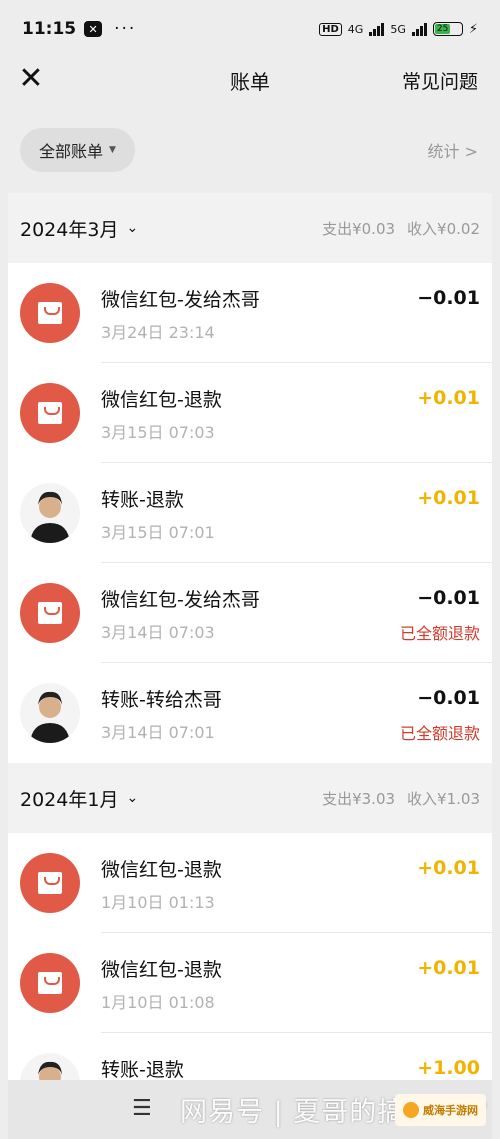 The width and height of the screenshot is (500, 1139). I want to click on month-label: 2024年1月, so click(69, 799).